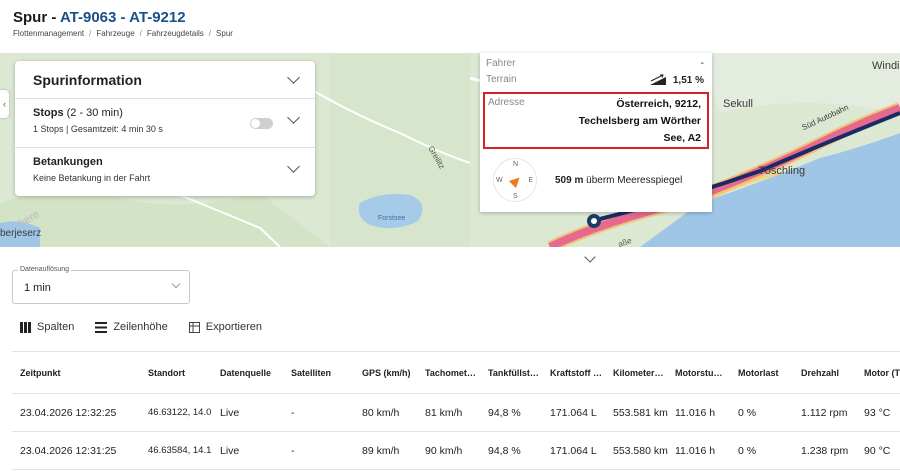  Describe the element at coordinates (444, 450) in the screenshot. I see `cell-tachometer: 90 km/h` at that location.